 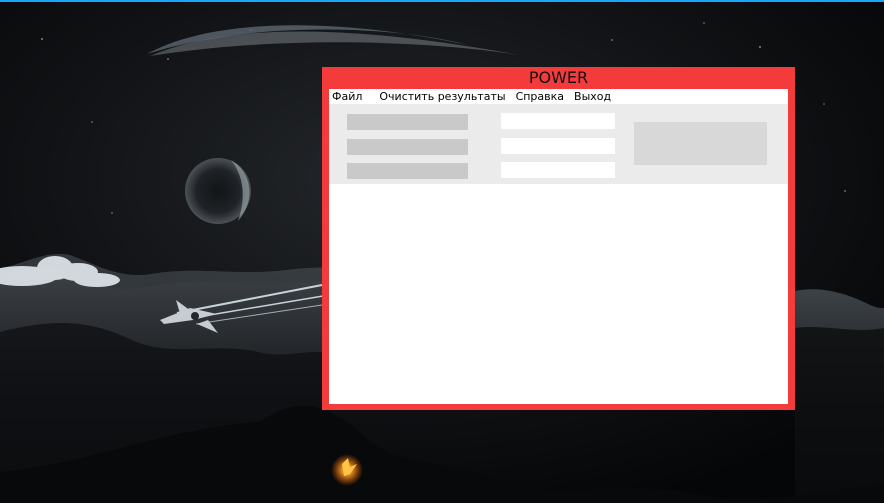 I want to click on menu-bar: Файл Очистить результаты Справка Выход, so click(x=558, y=96).